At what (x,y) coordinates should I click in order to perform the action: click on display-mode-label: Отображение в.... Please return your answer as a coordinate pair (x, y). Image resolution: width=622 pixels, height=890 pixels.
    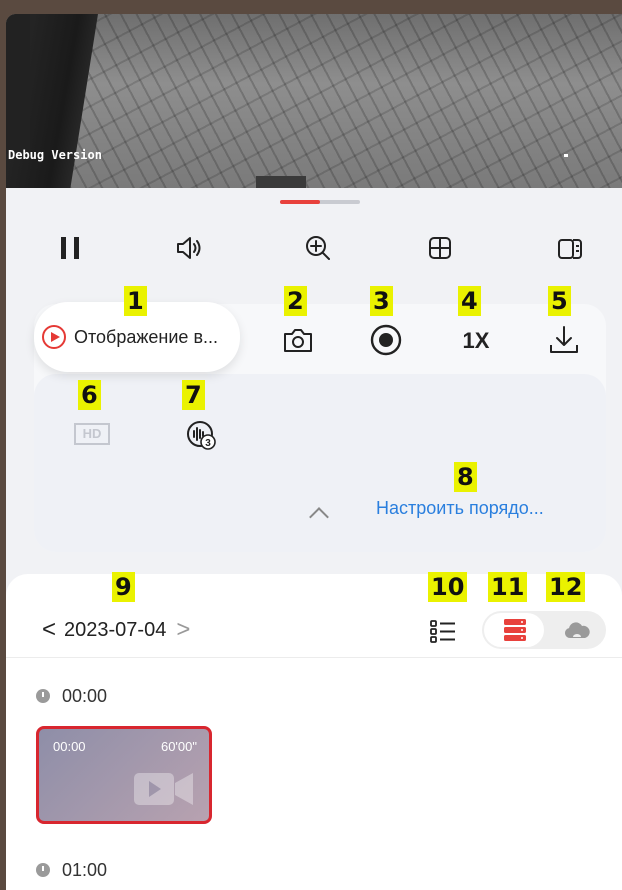
    Looking at the image, I should click on (146, 336).